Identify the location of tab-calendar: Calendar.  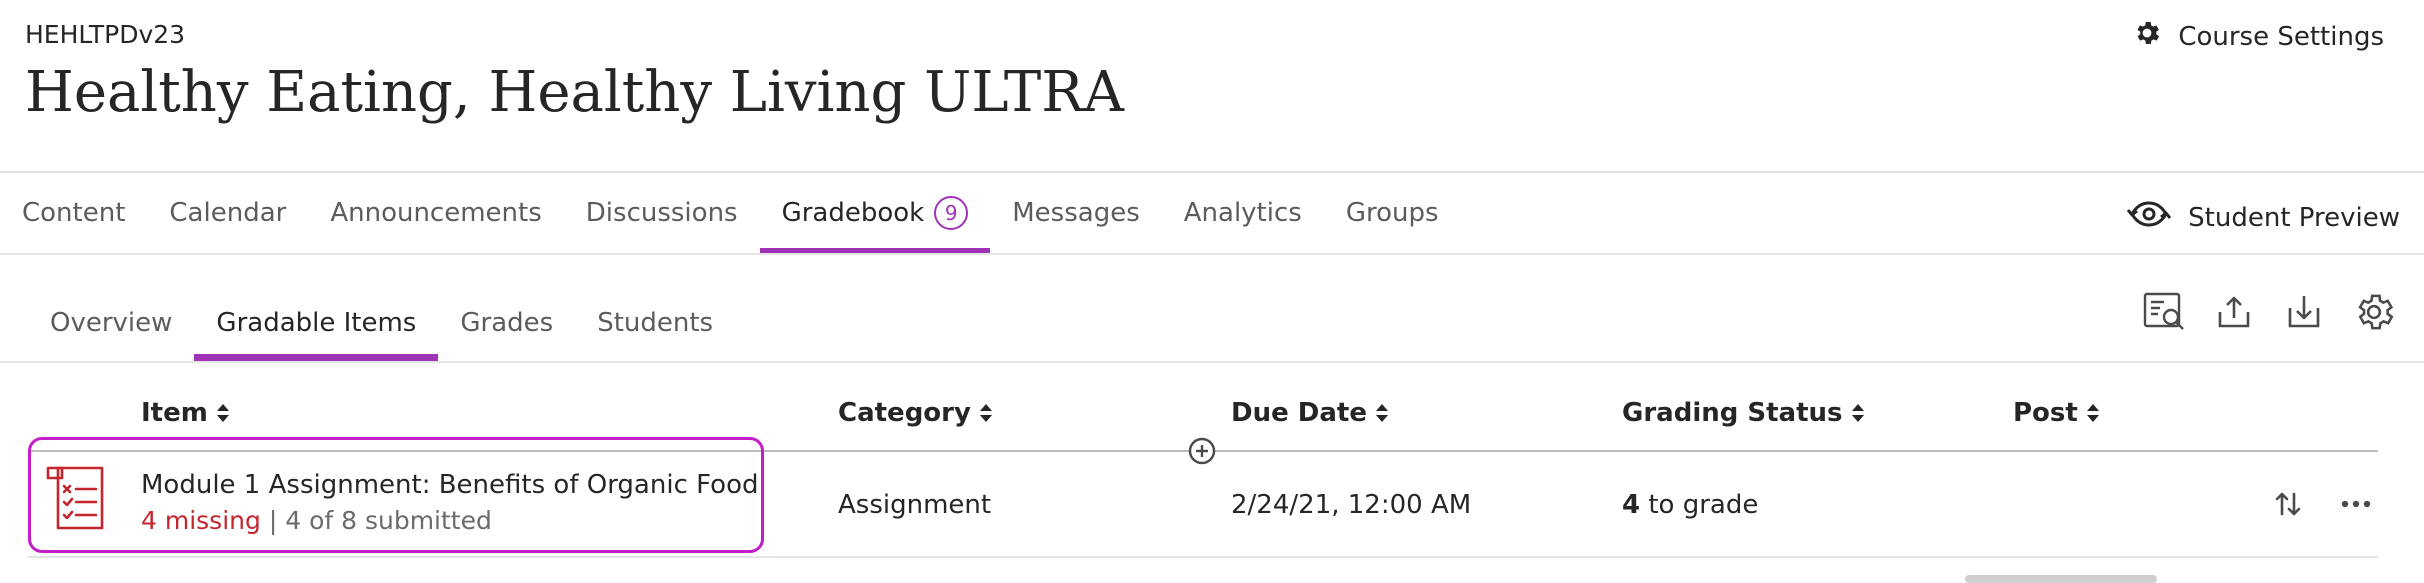
(227, 213).